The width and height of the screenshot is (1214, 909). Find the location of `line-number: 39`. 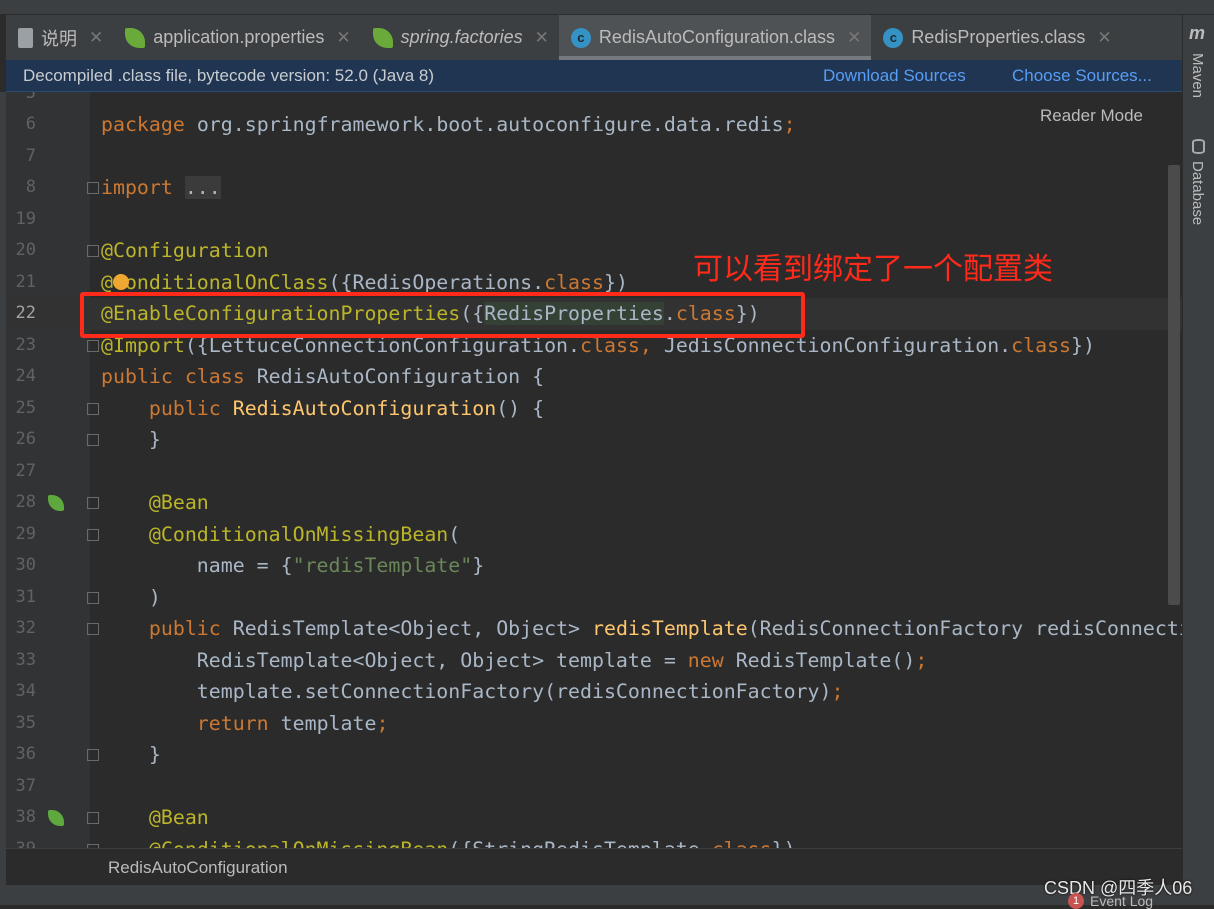

line-number: 39 is located at coordinates (21, 841).